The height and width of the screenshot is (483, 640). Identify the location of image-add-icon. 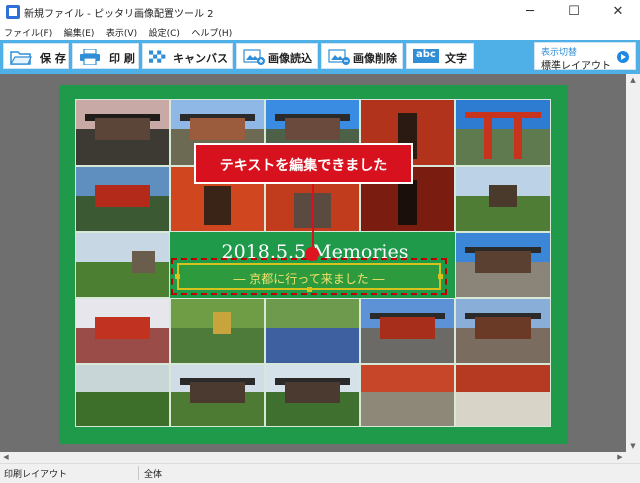
(254, 57).